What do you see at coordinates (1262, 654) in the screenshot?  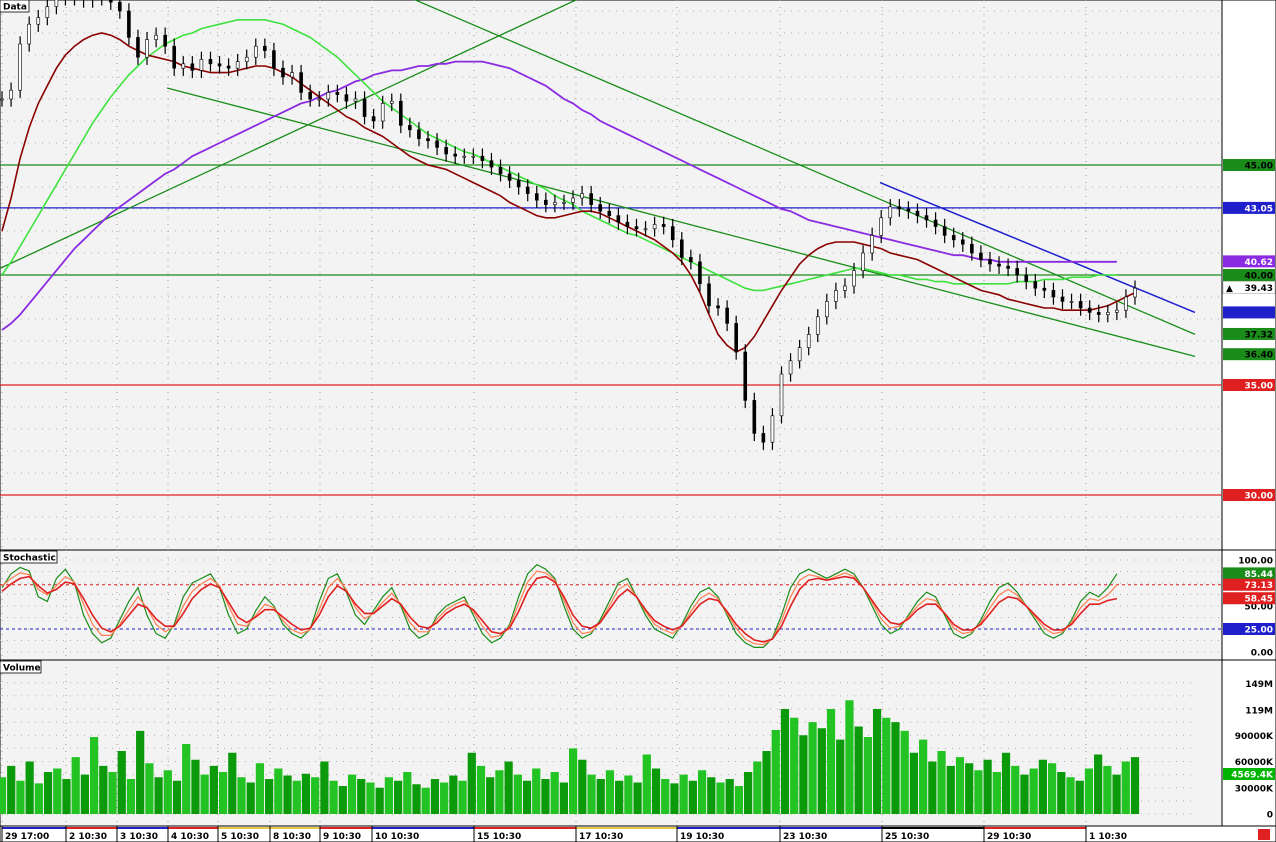 I see `stoch-tick-label: 0.00` at bounding box center [1262, 654].